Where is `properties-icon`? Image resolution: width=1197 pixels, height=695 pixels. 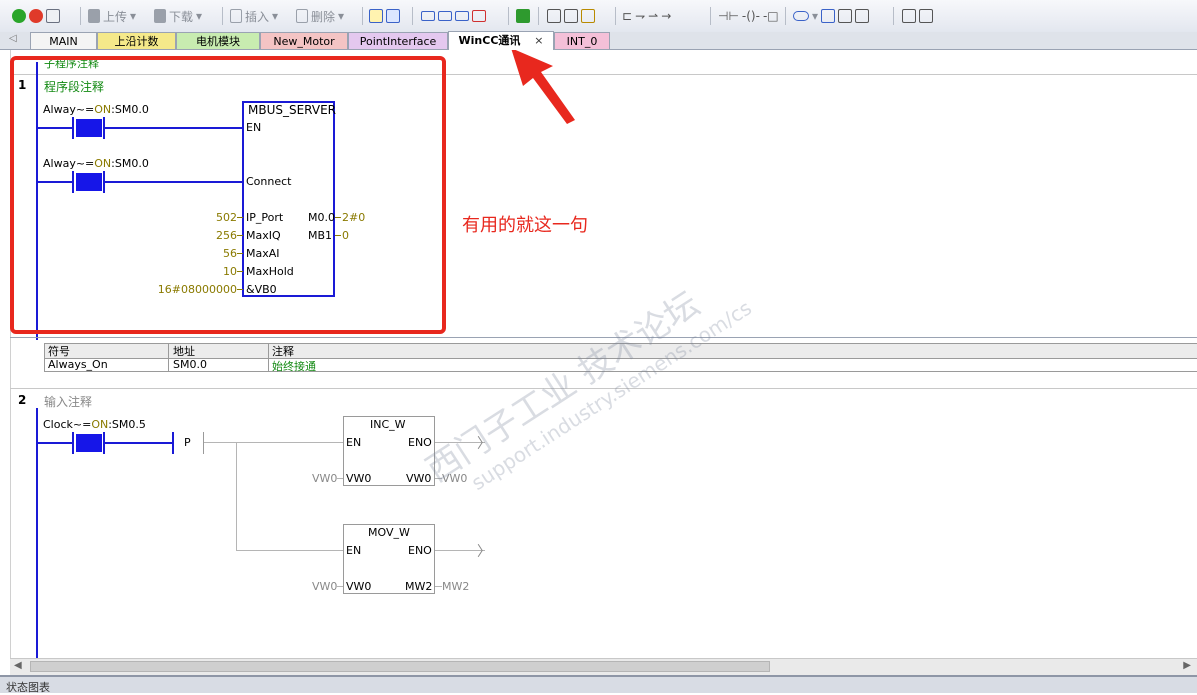 properties-icon is located at coordinates (926, 16).